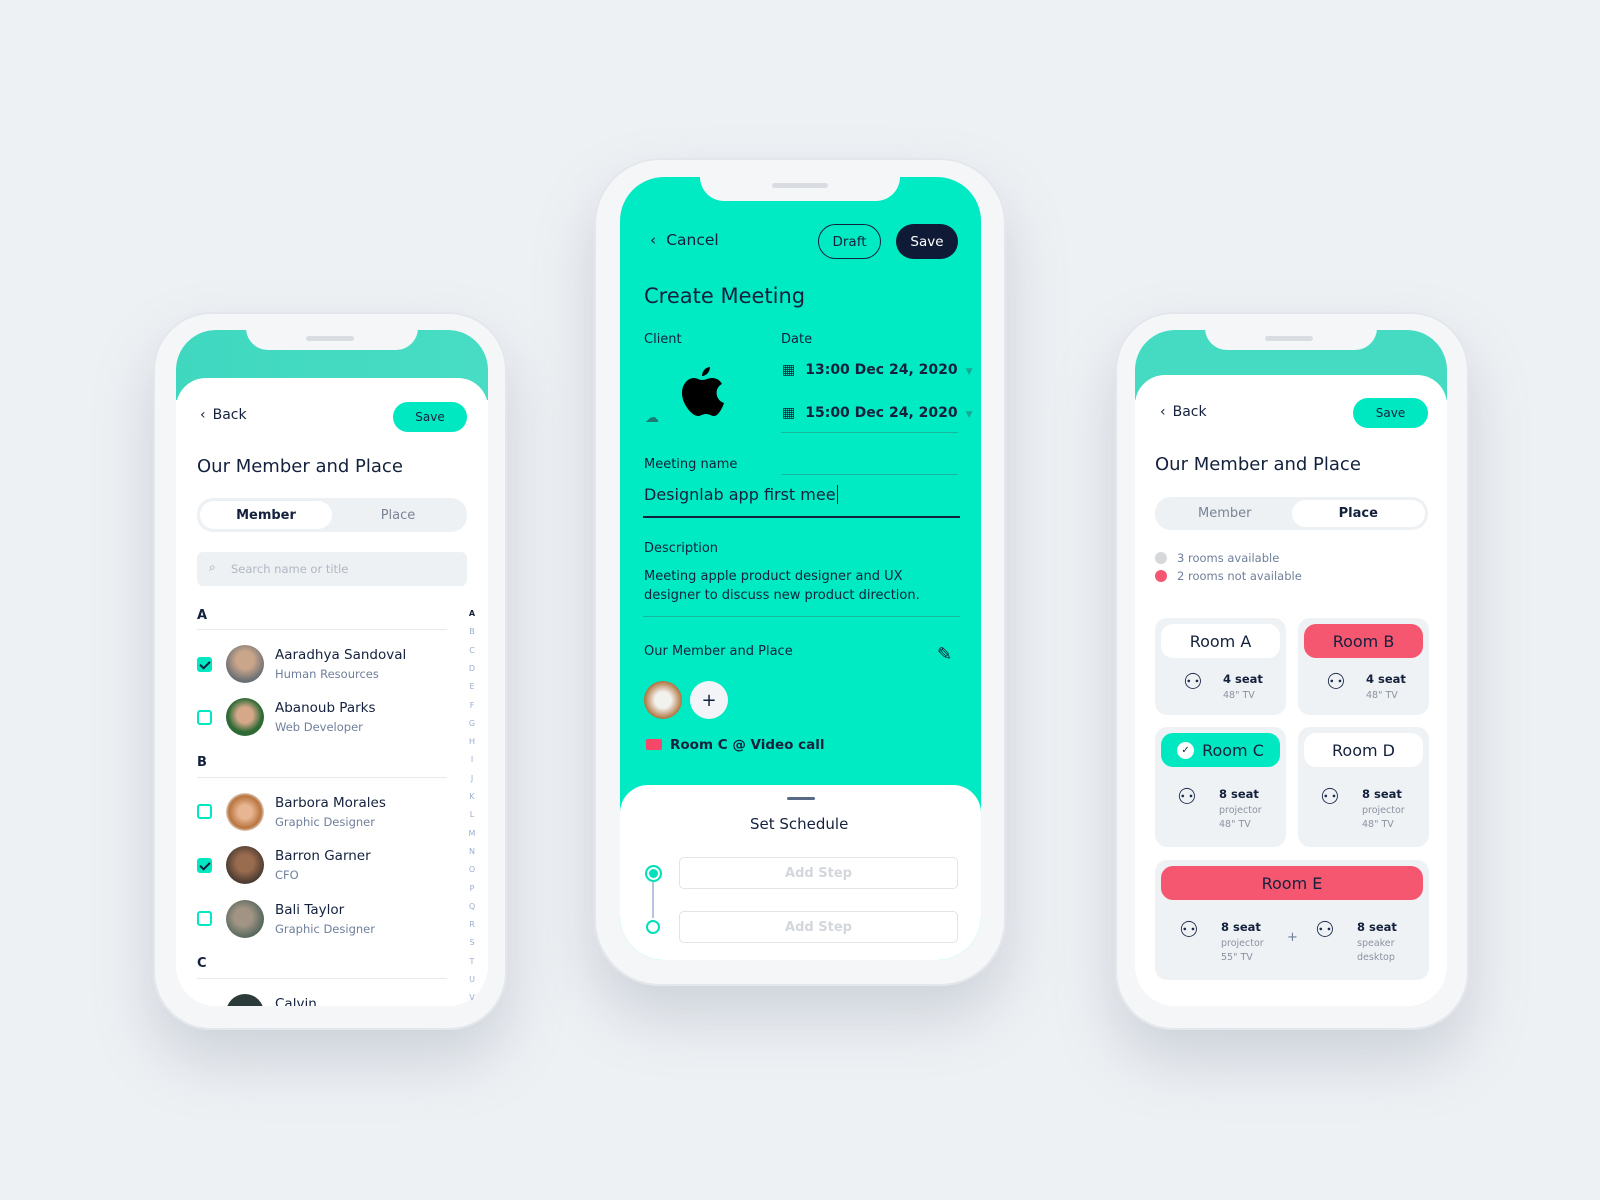 Image resolution: width=1600 pixels, height=1200 pixels. What do you see at coordinates (877, 413) in the screenshot?
I see `end-date-select: ▦ 15:00 Dec 24, 2020 ▼` at bounding box center [877, 413].